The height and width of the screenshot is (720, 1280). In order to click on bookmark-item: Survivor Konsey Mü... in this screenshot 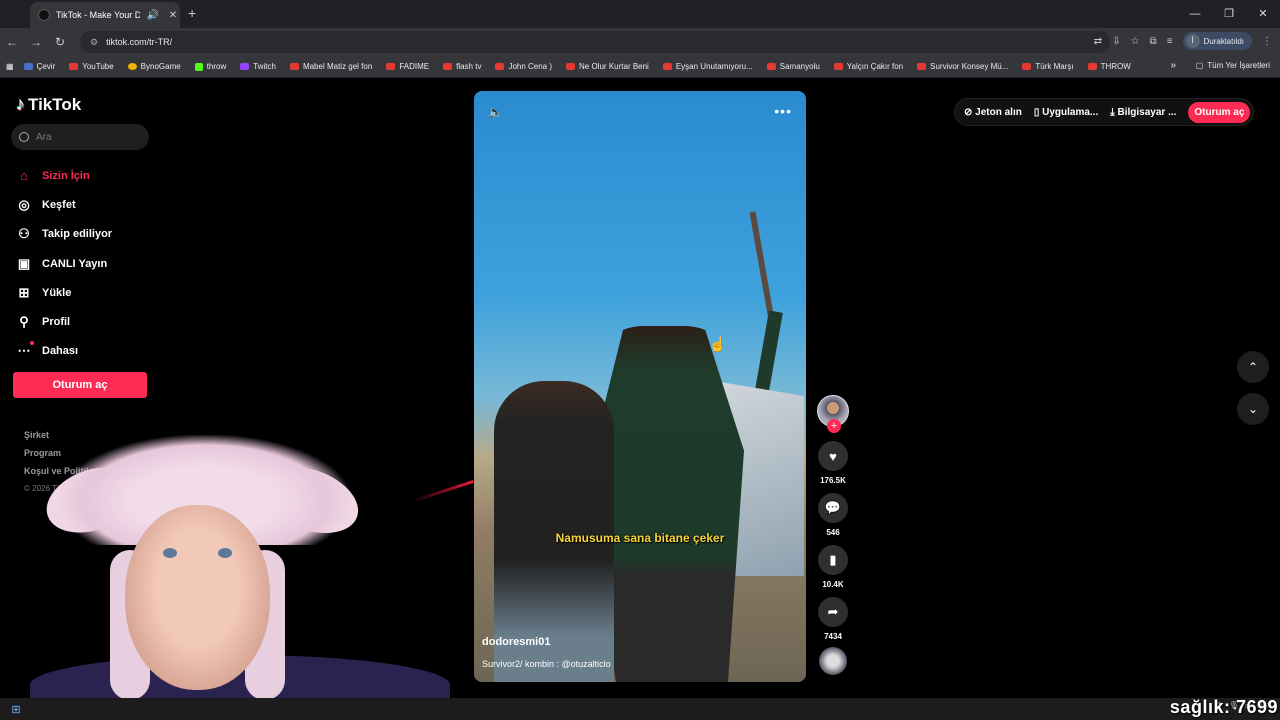, I will do `click(962, 66)`.